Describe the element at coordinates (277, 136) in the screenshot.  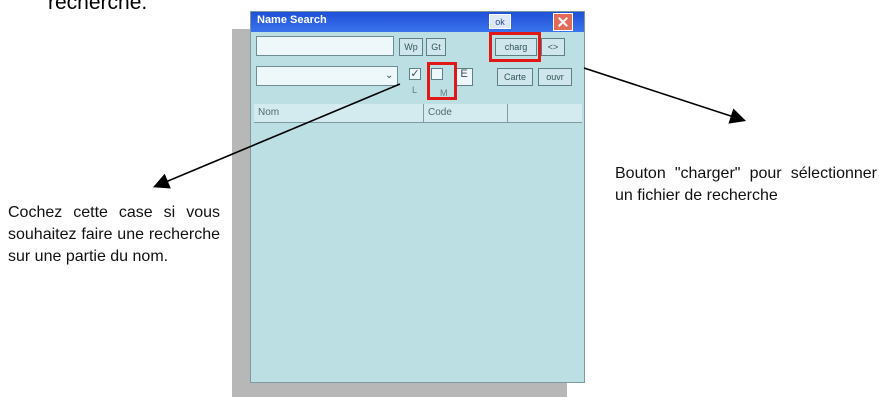
I see `left-arrow` at that location.